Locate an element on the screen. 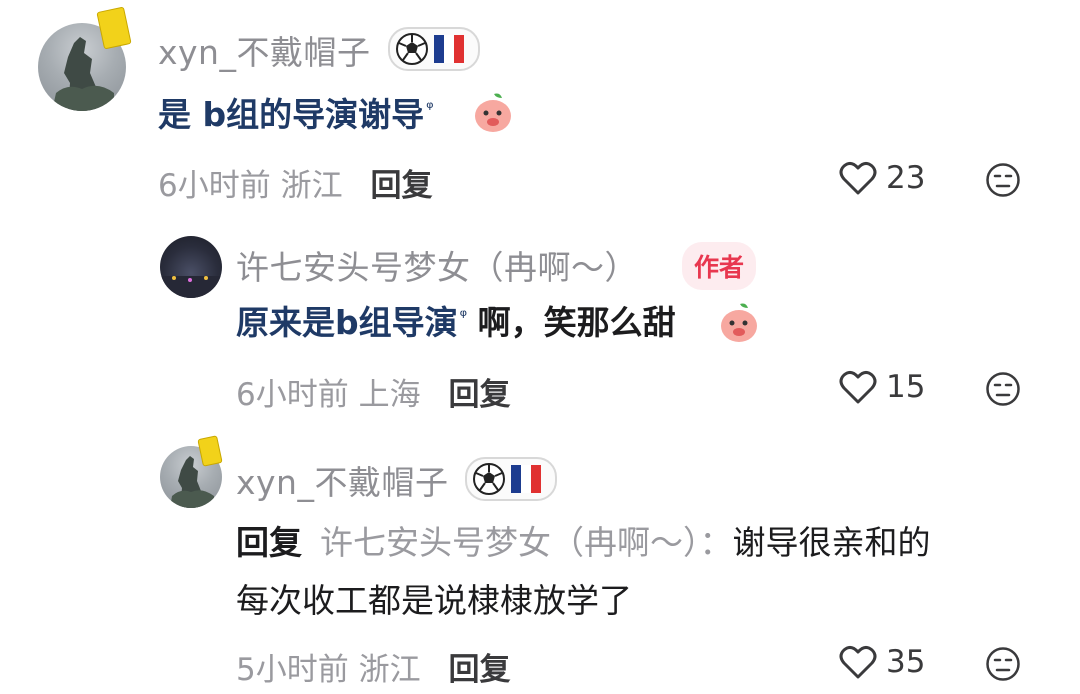  comment-meta: 5小时前 浙江 回复 is located at coordinates (373, 666).